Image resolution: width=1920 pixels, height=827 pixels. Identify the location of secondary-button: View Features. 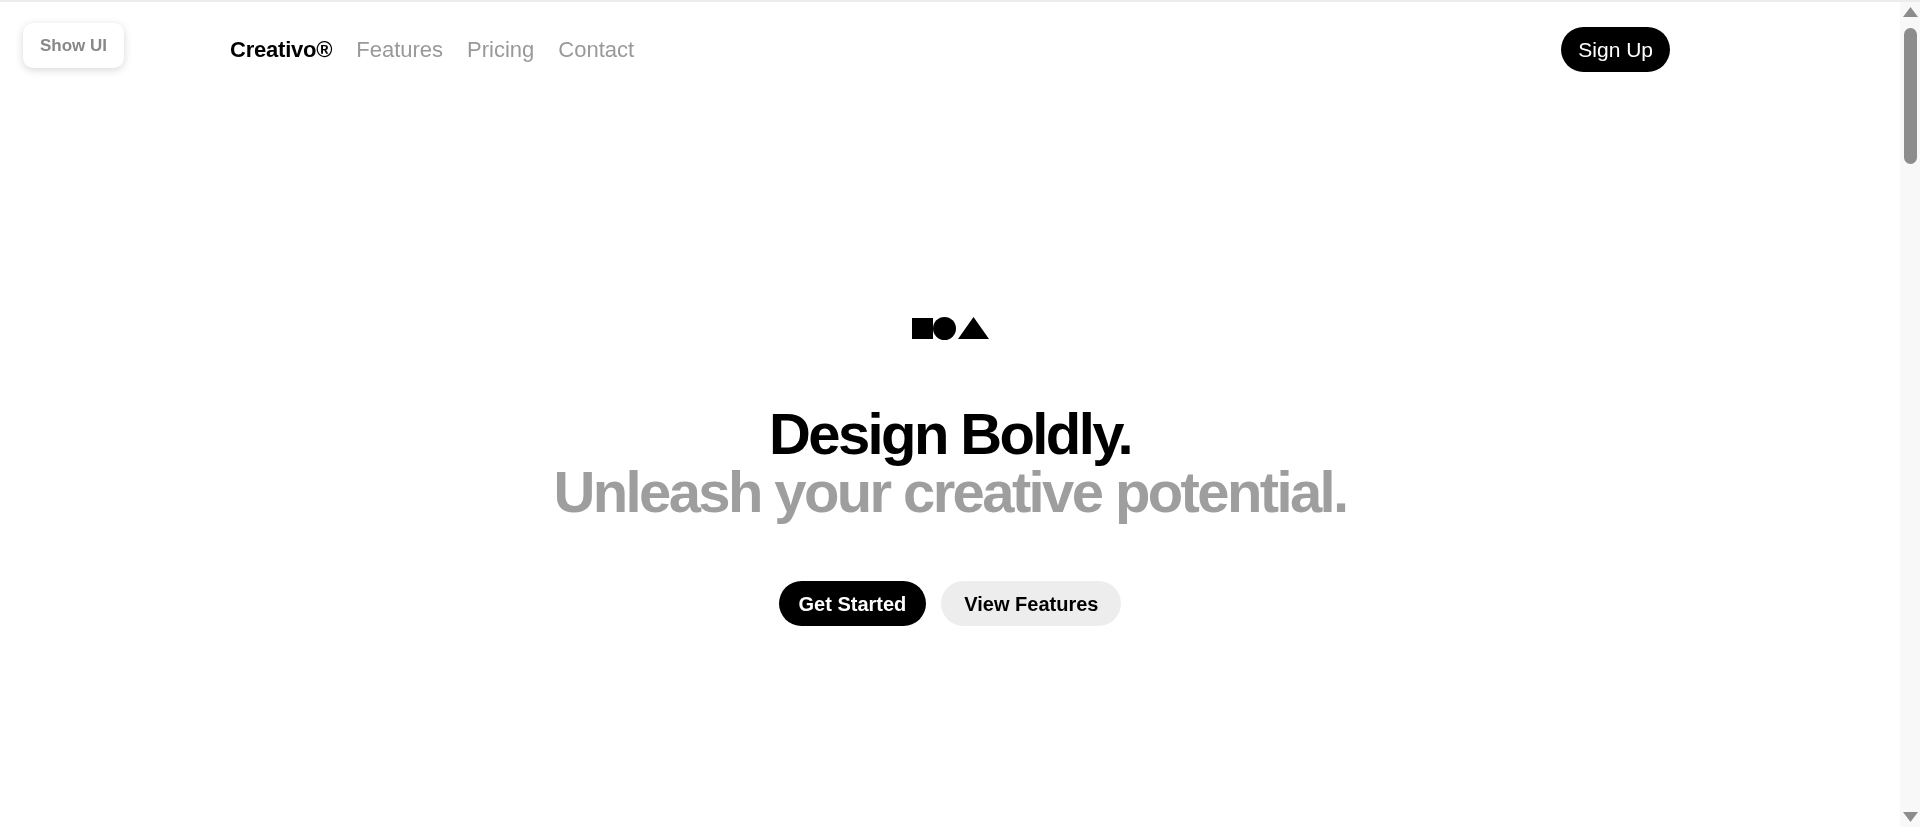
(1031, 603).